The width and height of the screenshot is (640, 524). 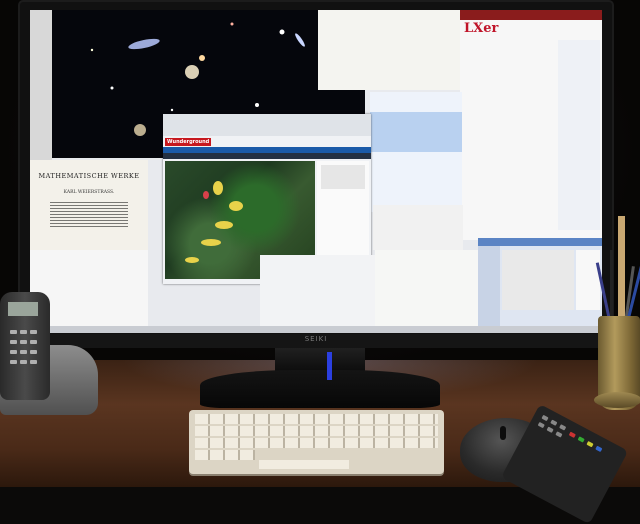 I want to click on weather-site-logo: Wunderground, so click(x=188, y=142).